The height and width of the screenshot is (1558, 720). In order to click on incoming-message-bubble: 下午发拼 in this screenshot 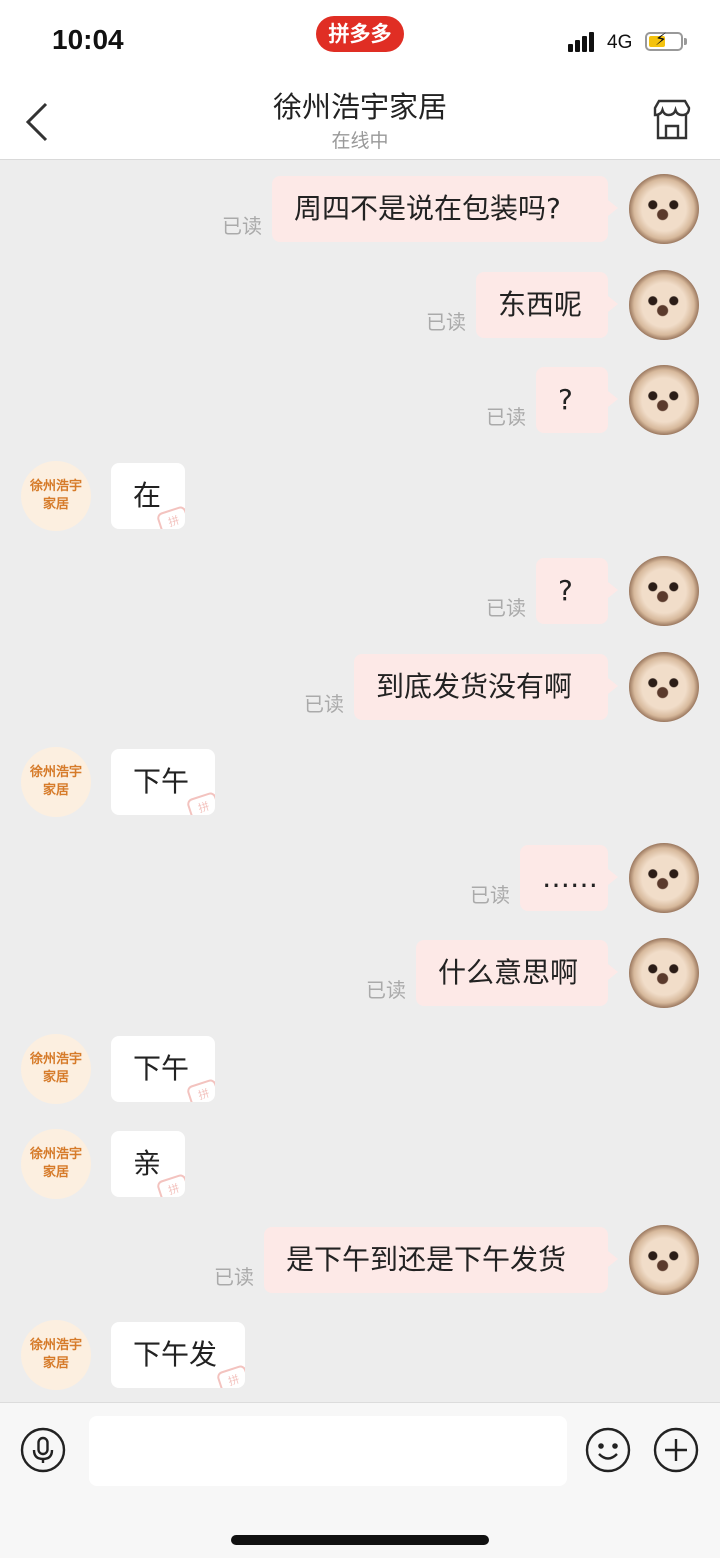, I will do `click(178, 1355)`.